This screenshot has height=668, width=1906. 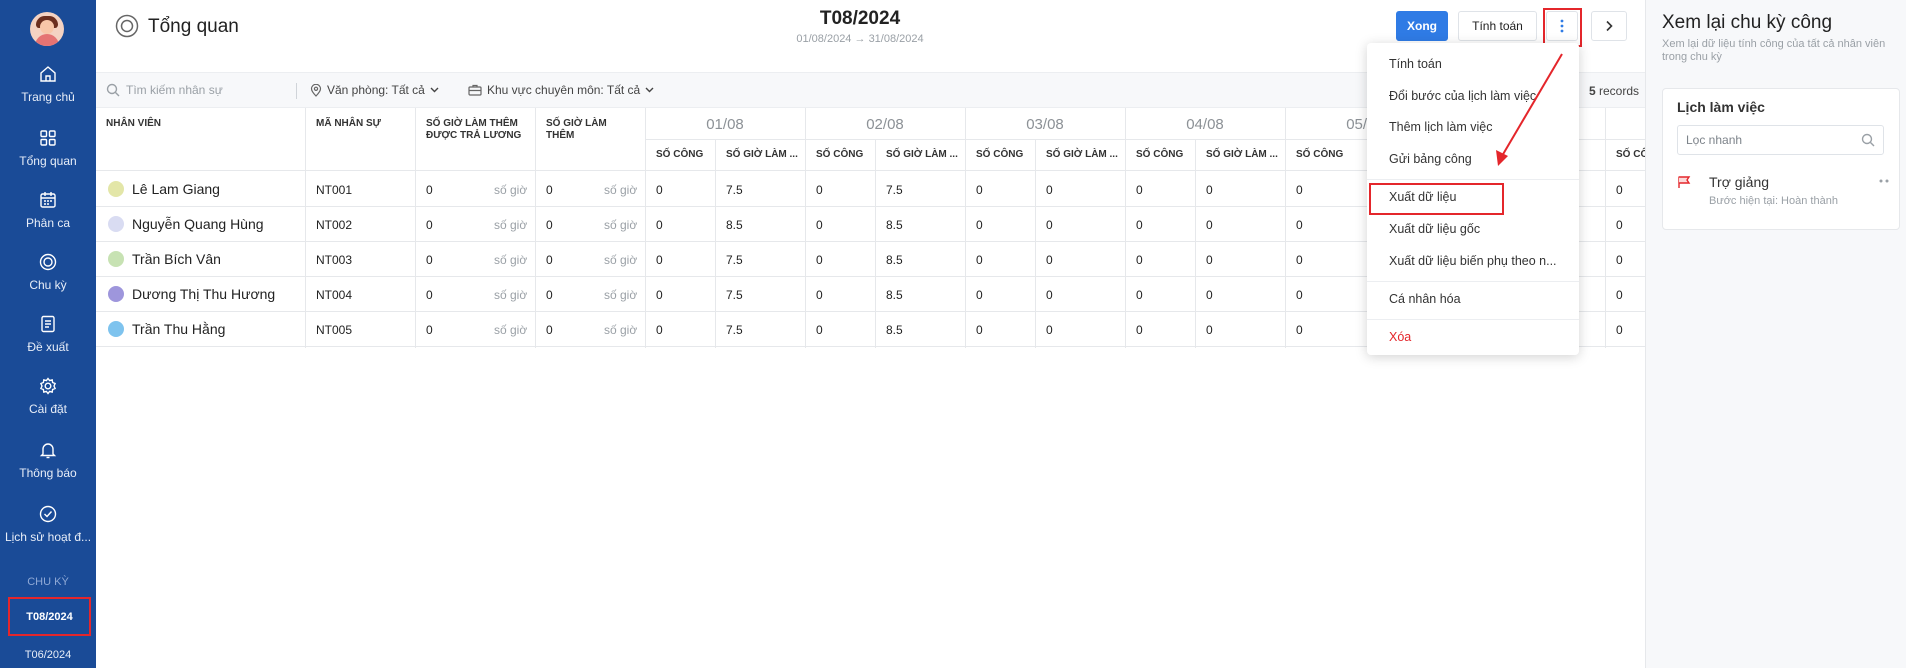 I want to click on avatar, so click(x=47, y=29).